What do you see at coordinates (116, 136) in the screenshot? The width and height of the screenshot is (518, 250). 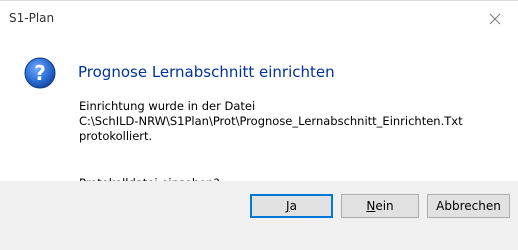 I see `message-line: protokolliert.` at bounding box center [116, 136].